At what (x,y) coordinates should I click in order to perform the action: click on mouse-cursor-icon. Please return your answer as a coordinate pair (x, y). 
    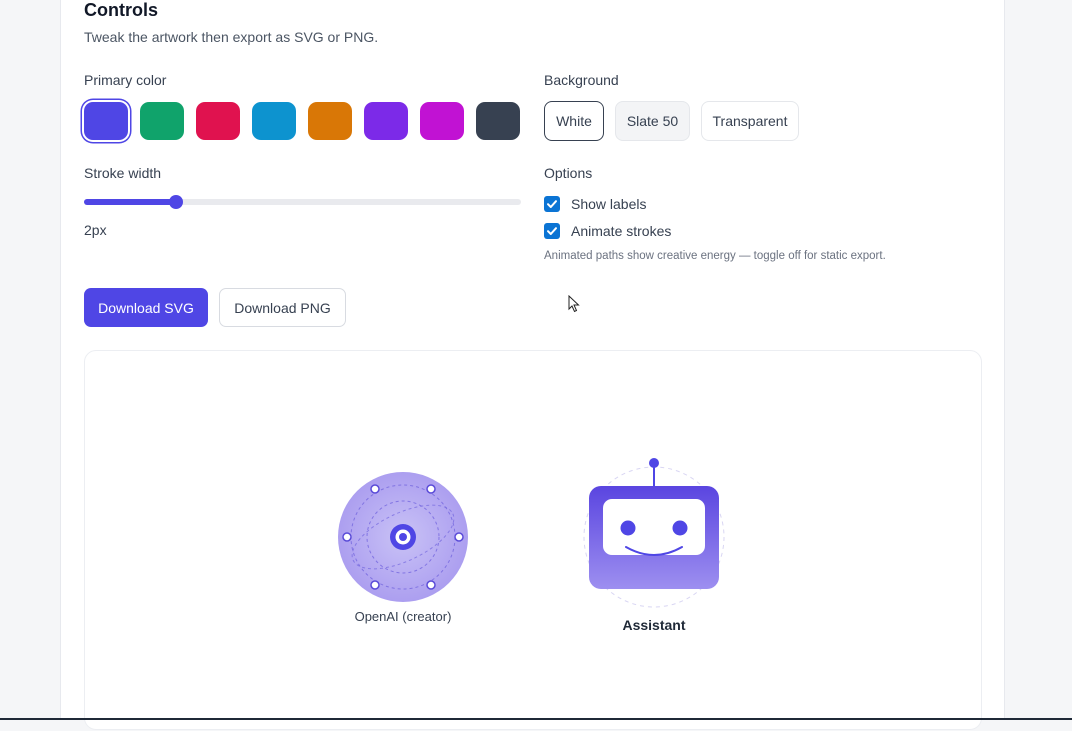
    Looking at the image, I should click on (574, 304).